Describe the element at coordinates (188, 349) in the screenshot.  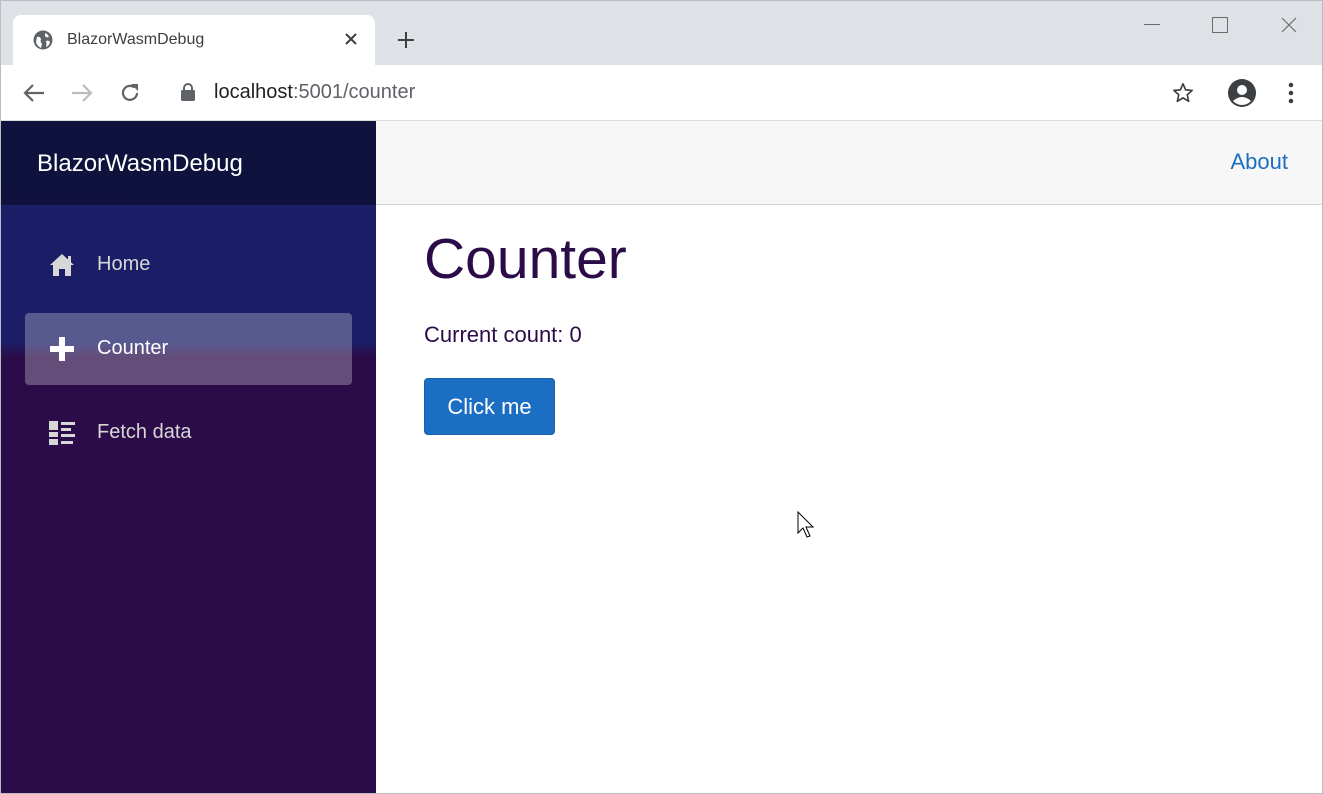
I see `sidebar-item-counter: Counter` at that location.